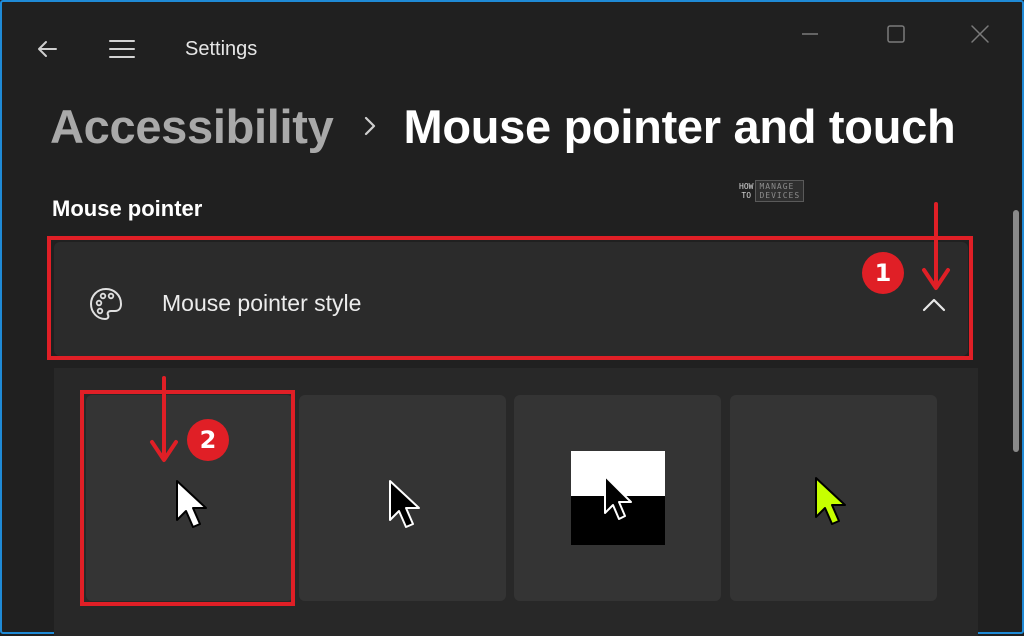  I want to click on hamburger-menu-icon, so click(122, 49).